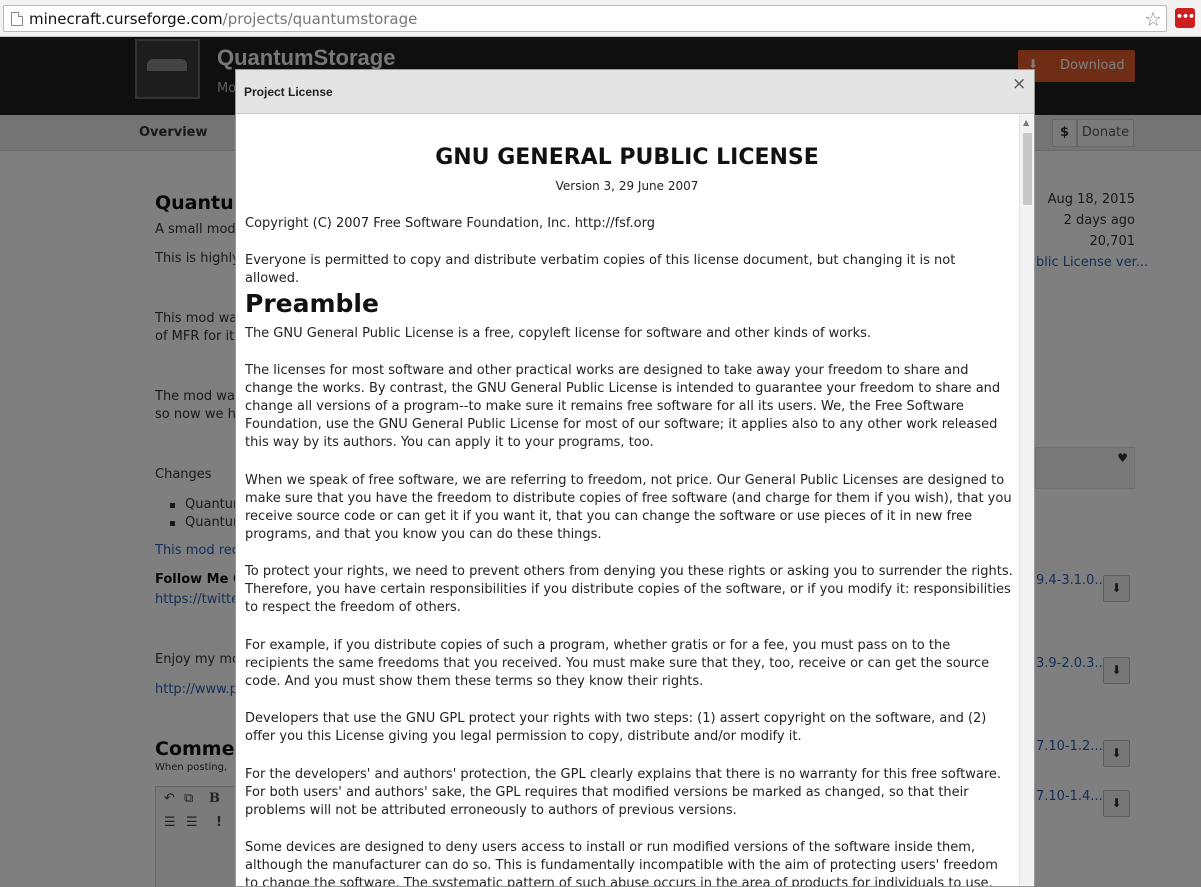 Image resolution: width=1201 pixels, height=887 pixels. I want to click on close-icon: ×, so click(1019, 84).